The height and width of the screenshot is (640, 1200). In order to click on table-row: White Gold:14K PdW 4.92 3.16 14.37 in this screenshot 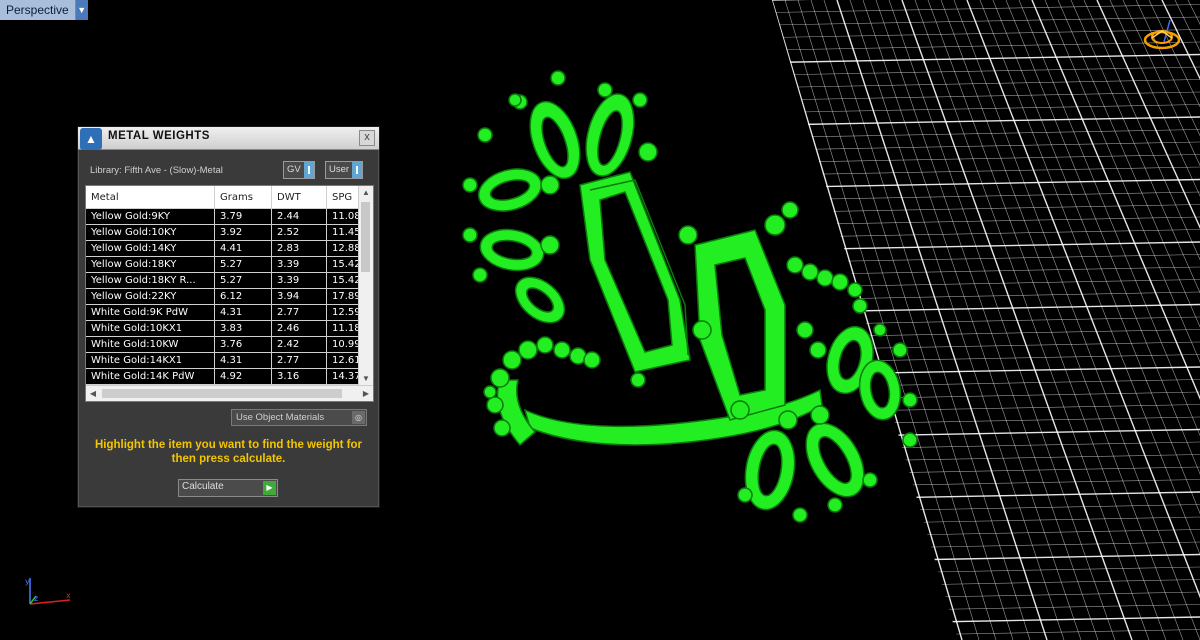, I will do `click(229, 376)`.